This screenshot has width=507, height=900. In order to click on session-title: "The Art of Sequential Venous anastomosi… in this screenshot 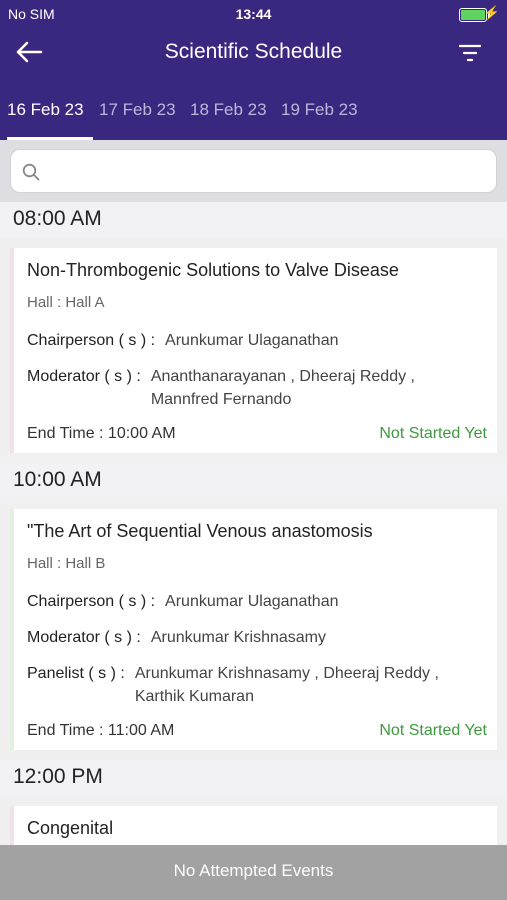, I will do `click(200, 531)`.